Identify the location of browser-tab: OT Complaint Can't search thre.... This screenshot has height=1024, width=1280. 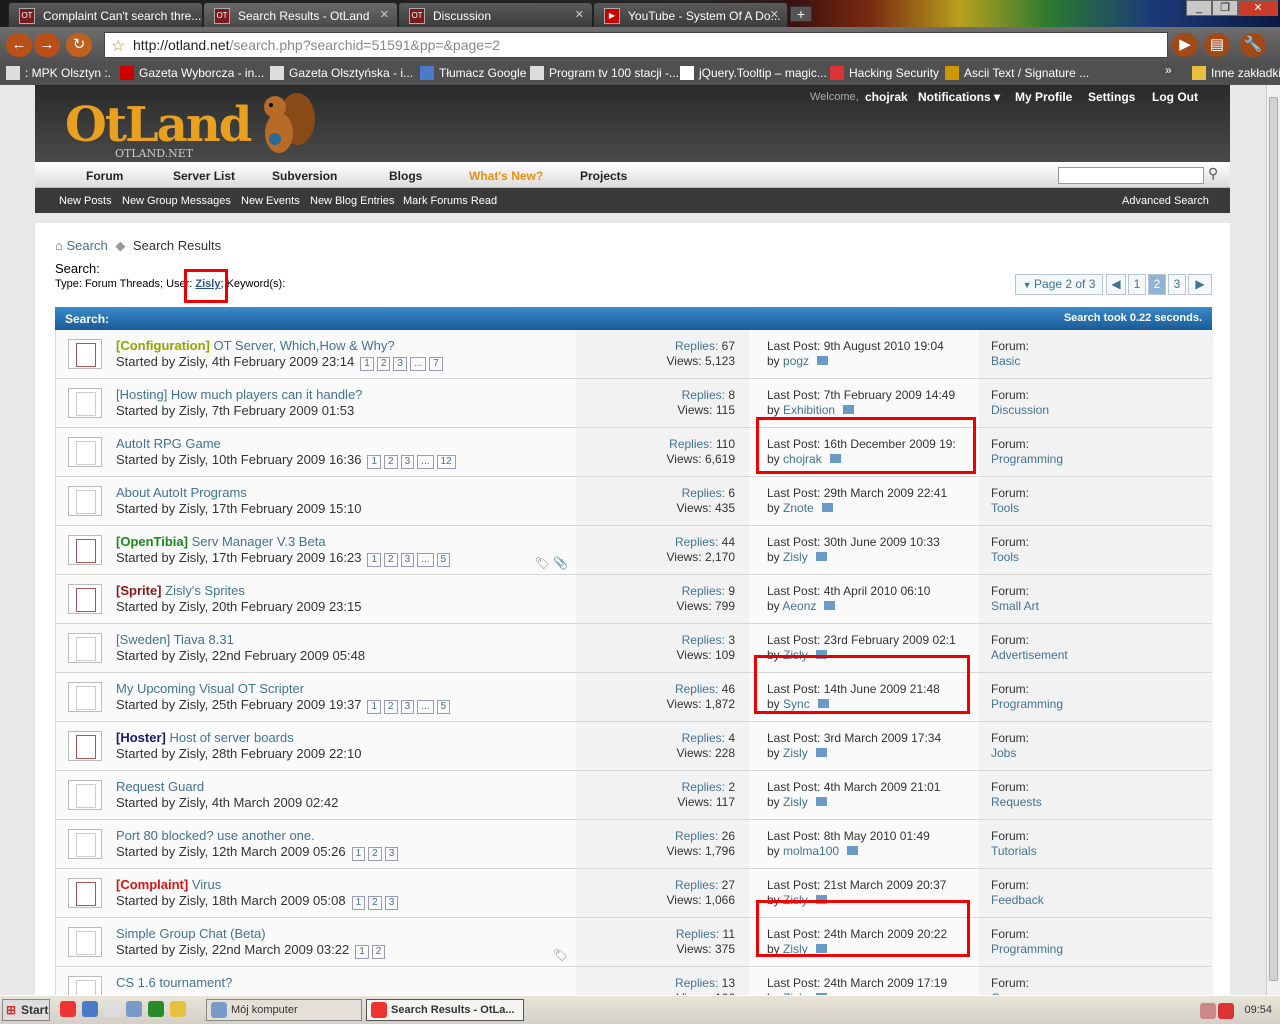
(105, 14).